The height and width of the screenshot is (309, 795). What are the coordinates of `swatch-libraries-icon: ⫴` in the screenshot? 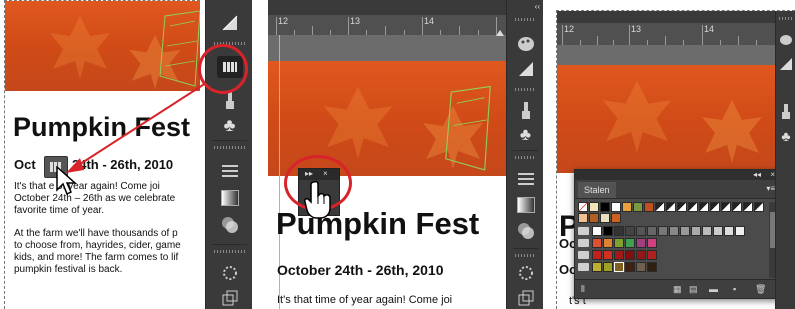 It's located at (583, 289).